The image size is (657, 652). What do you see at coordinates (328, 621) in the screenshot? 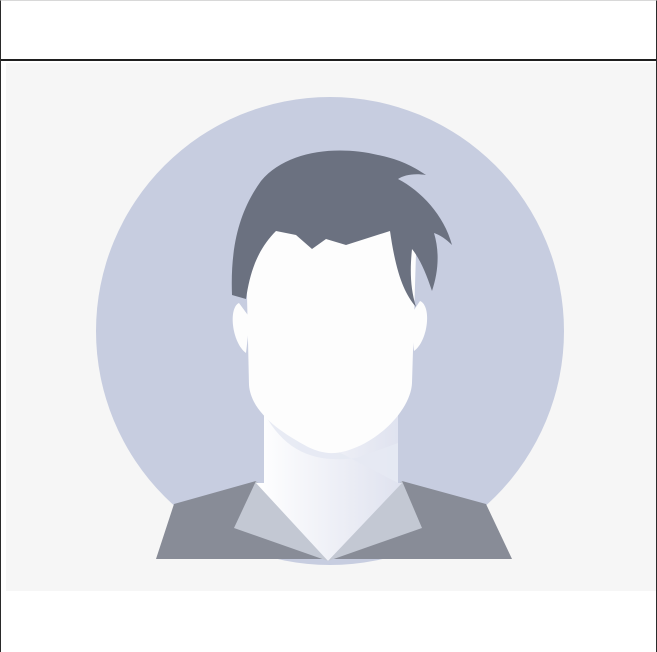
I see `bottom-status-bar` at bounding box center [328, 621].